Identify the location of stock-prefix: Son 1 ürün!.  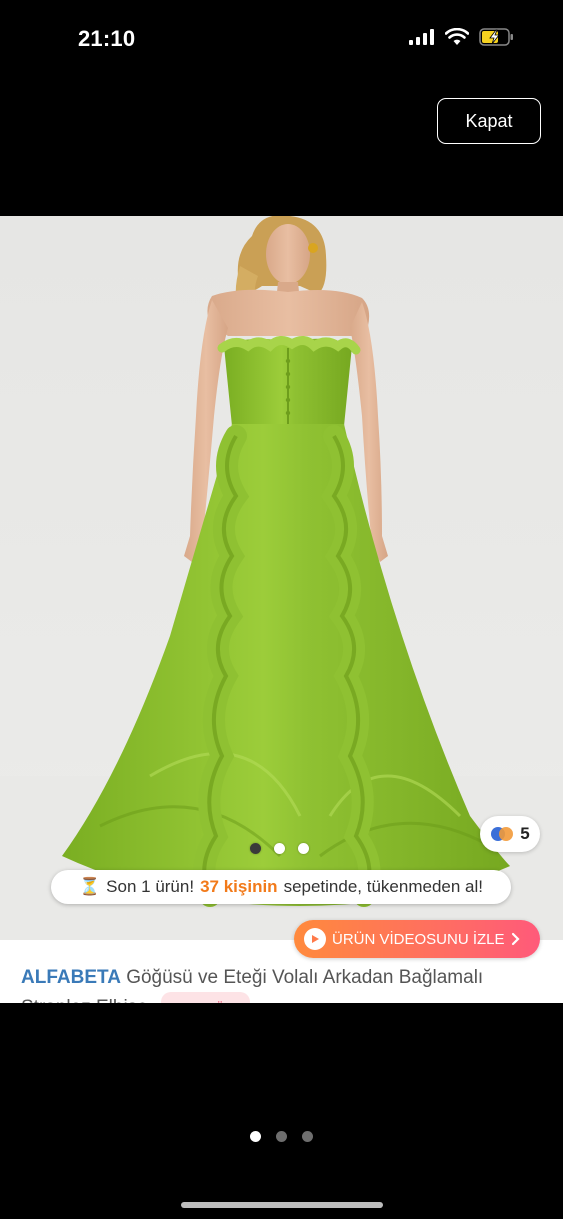
(150, 886).